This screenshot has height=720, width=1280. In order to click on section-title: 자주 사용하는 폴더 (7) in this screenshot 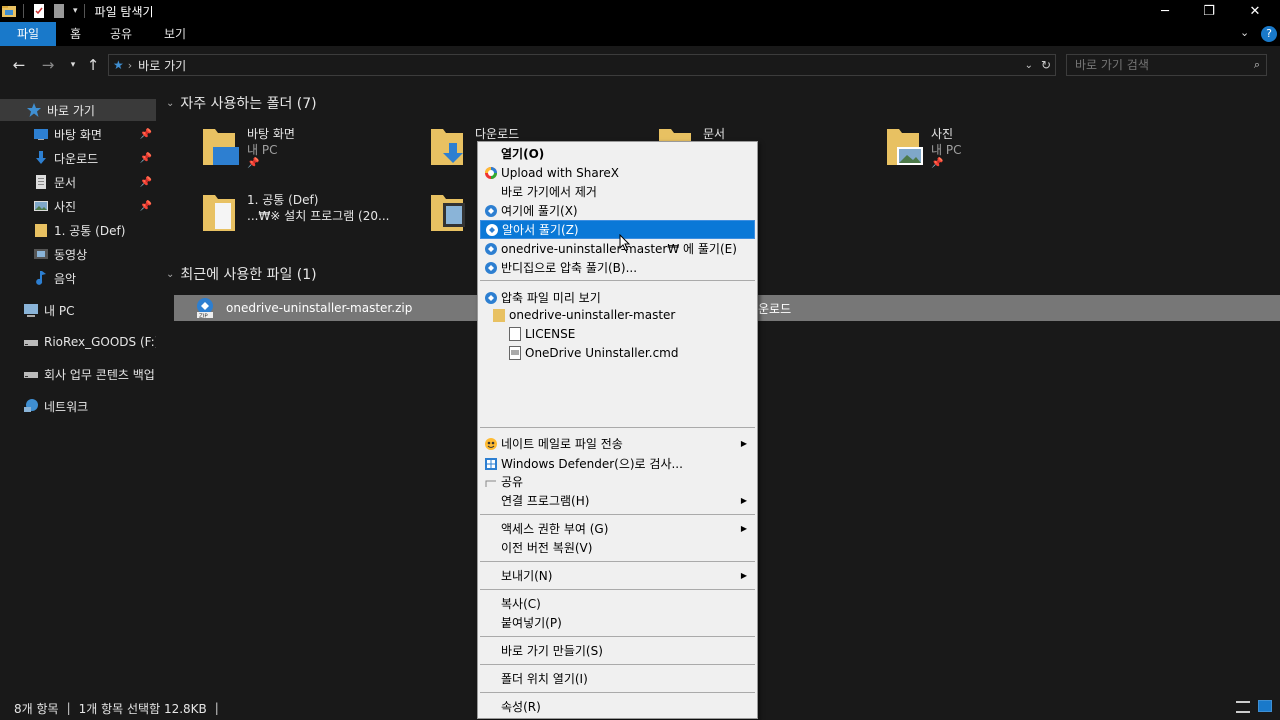, I will do `click(248, 104)`.